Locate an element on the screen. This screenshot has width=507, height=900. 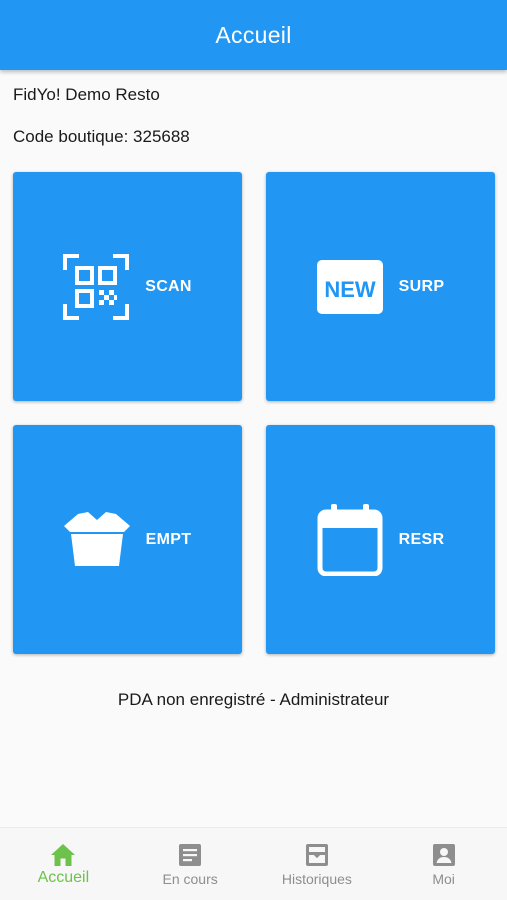
account-icon is located at coordinates (443, 855).